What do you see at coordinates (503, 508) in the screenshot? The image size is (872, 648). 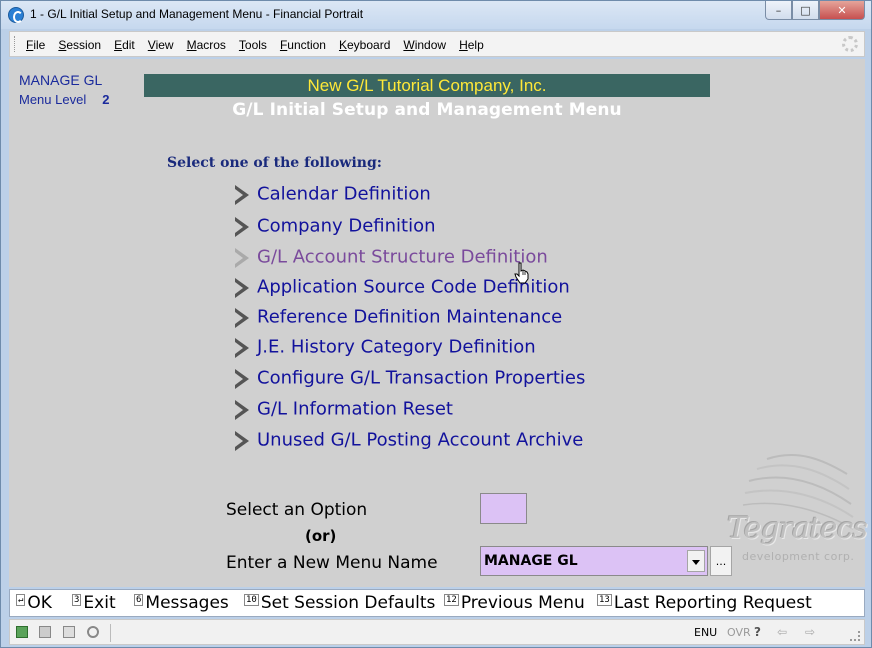 I see `select-option-input` at bounding box center [503, 508].